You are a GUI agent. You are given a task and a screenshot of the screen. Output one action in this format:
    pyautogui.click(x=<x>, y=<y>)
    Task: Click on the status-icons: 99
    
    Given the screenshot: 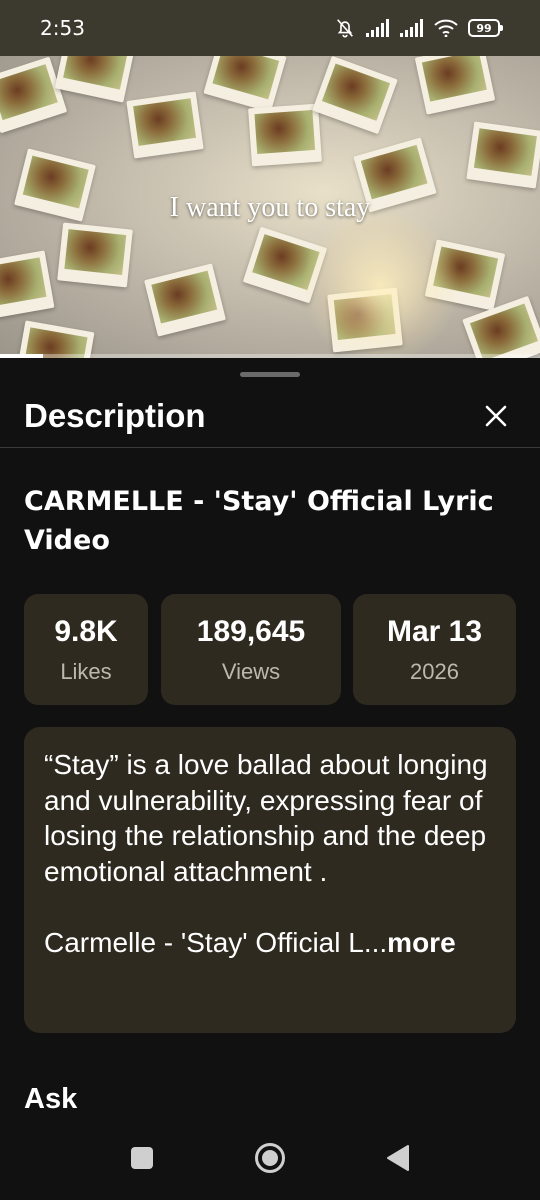 What is the action you would take?
    pyautogui.click(x=418, y=28)
    